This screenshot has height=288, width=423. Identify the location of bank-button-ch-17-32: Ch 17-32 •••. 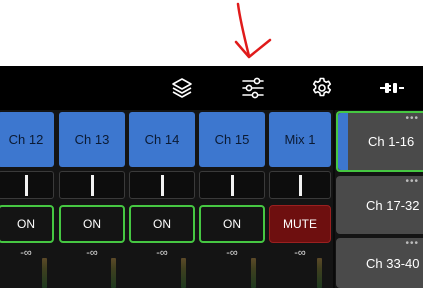
(379, 205).